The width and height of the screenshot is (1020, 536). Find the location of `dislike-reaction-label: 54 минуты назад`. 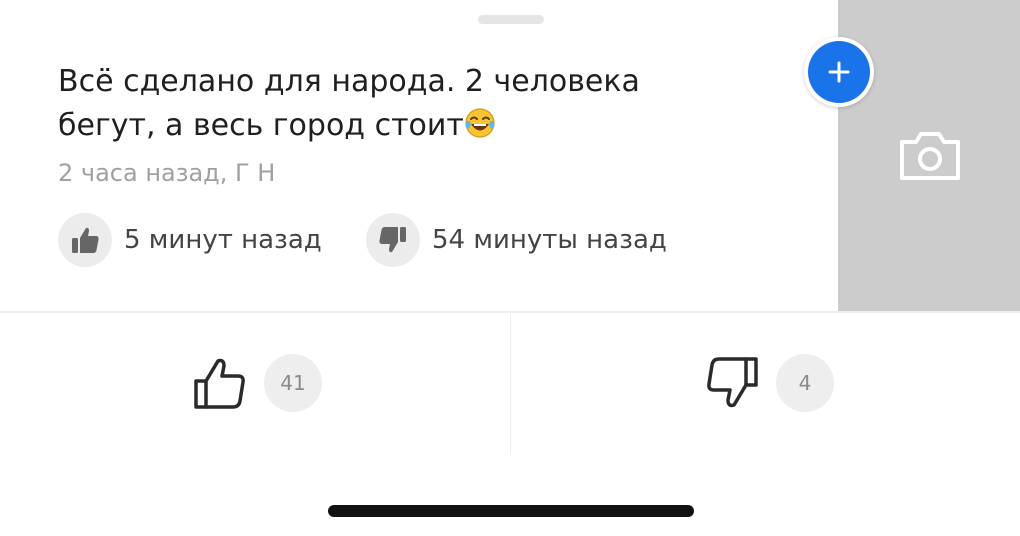

dislike-reaction-label: 54 минуты назад is located at coordinates (549, 240).